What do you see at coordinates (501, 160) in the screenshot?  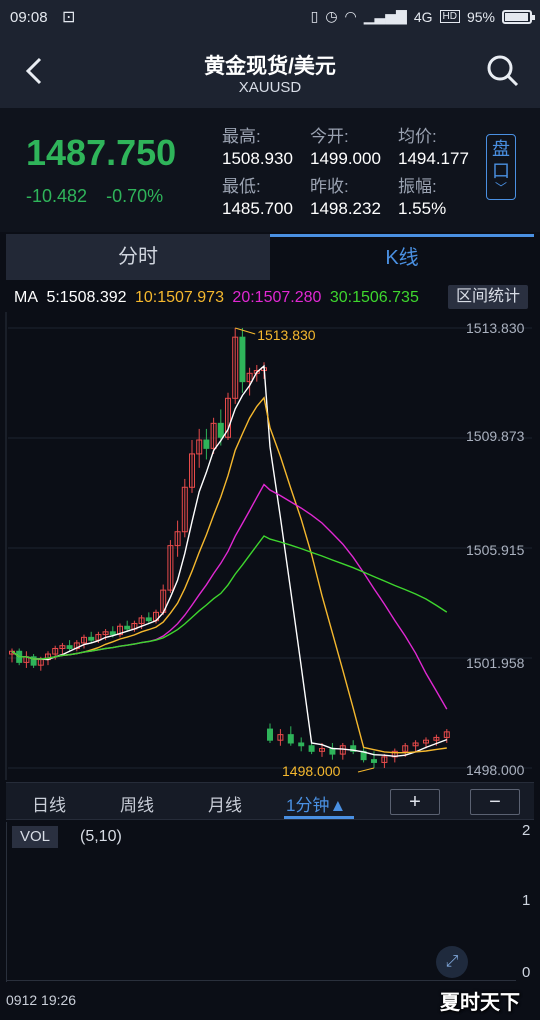 I see `order-book-label: 盘口` at bounding box center [501, 160].